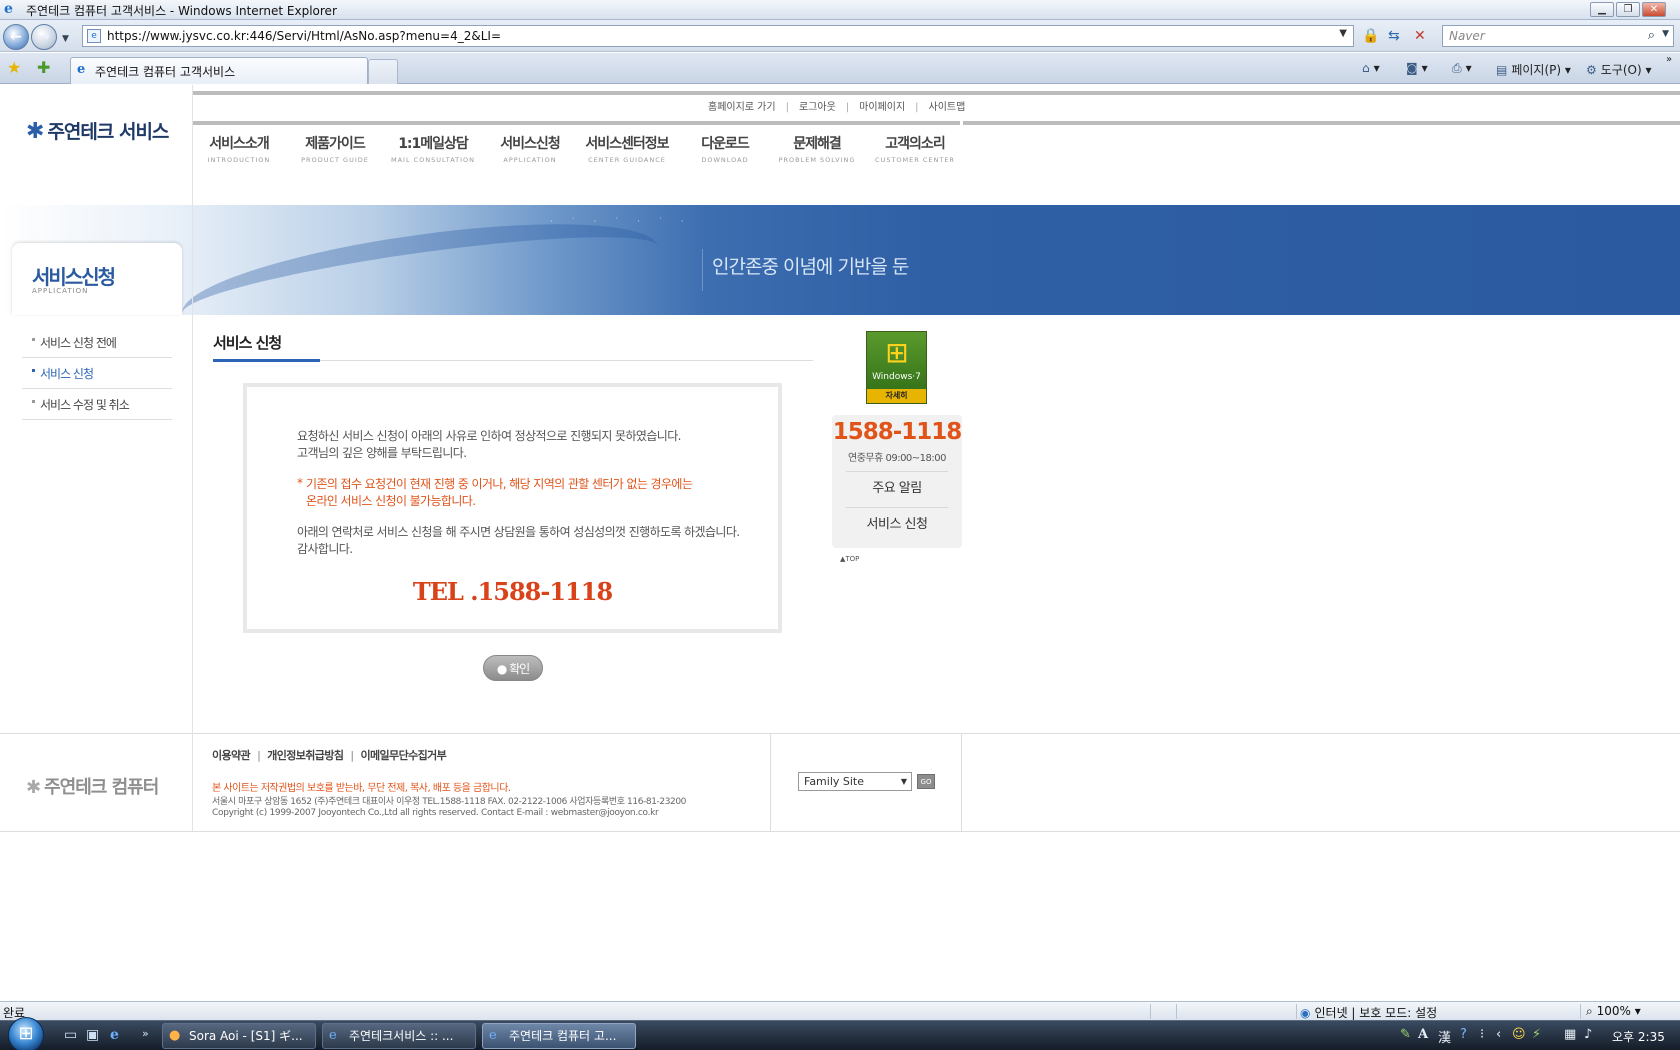  I want to click on family-site-go-button: GO, so click(926, 781).